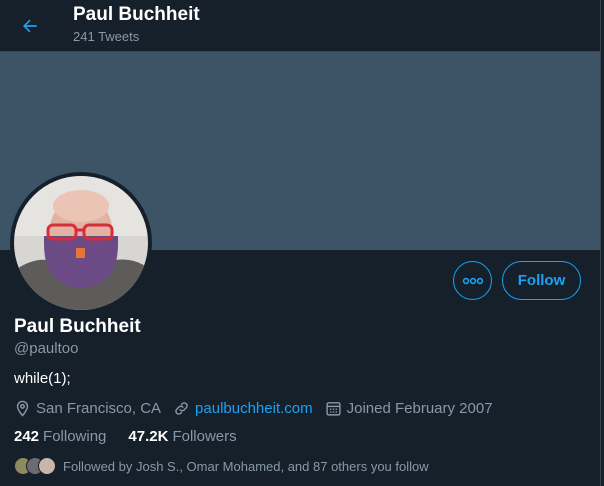  I want to click on followers-you-know-avatars, so click(35, 466).